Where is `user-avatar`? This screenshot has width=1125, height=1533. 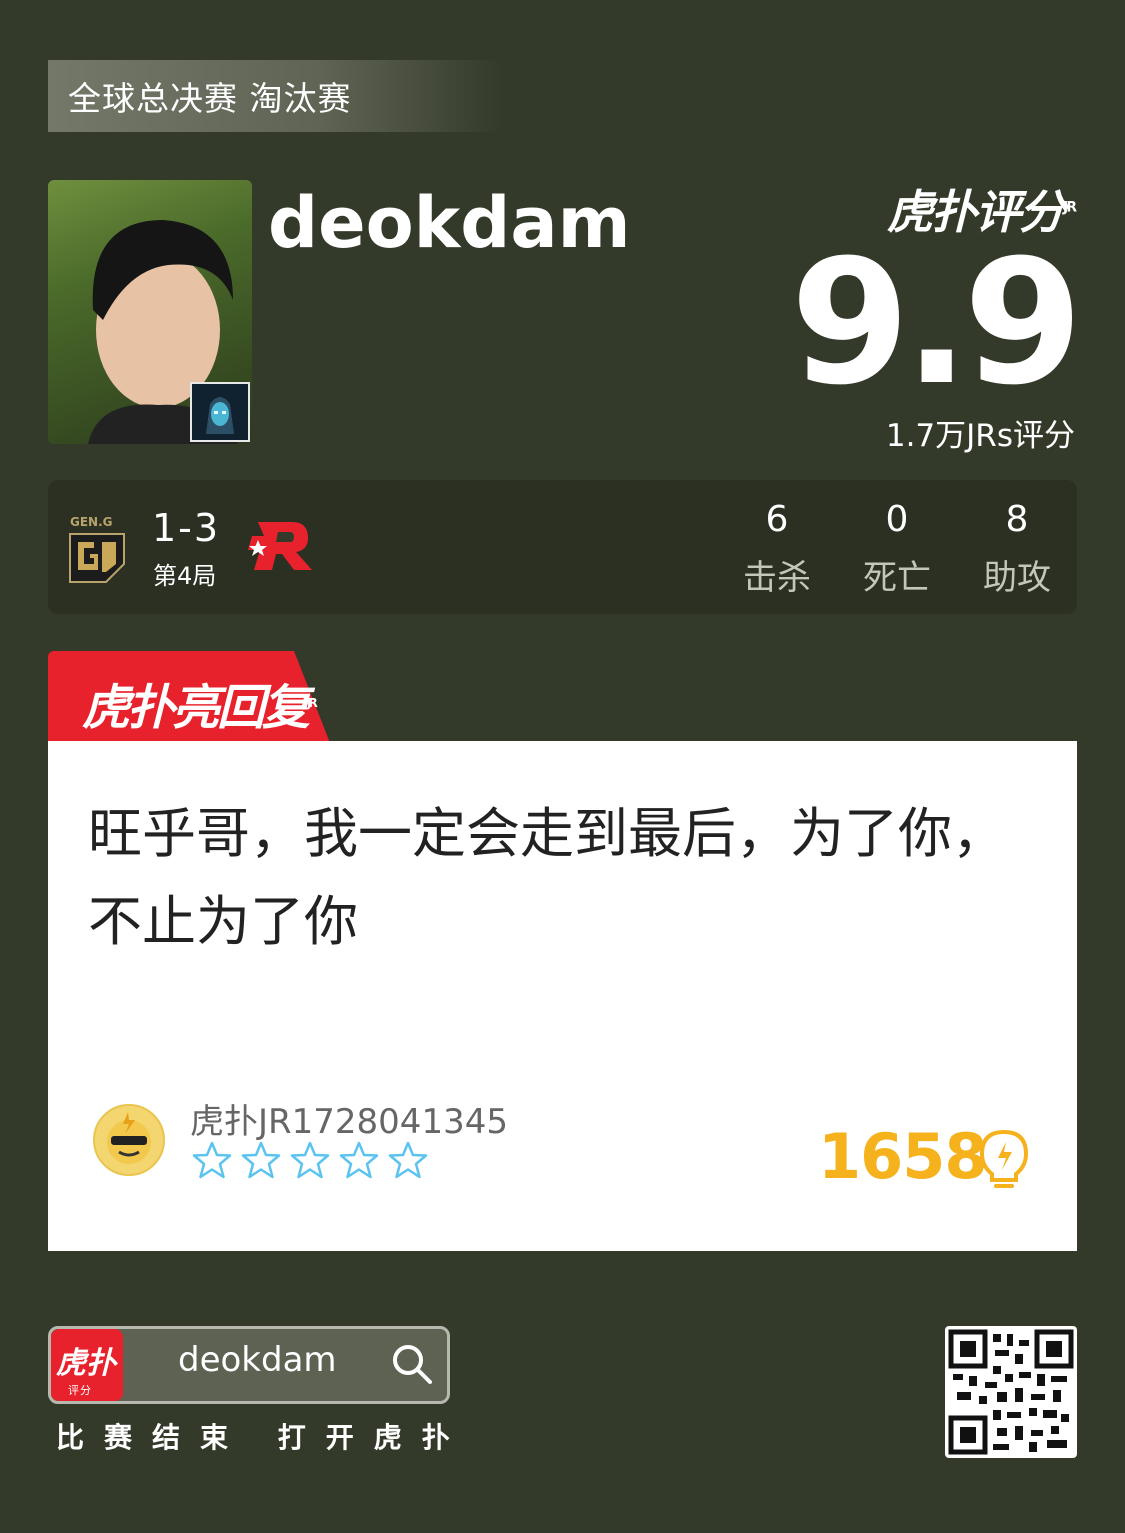 user-avatar is located at coordinates (129, 1140).